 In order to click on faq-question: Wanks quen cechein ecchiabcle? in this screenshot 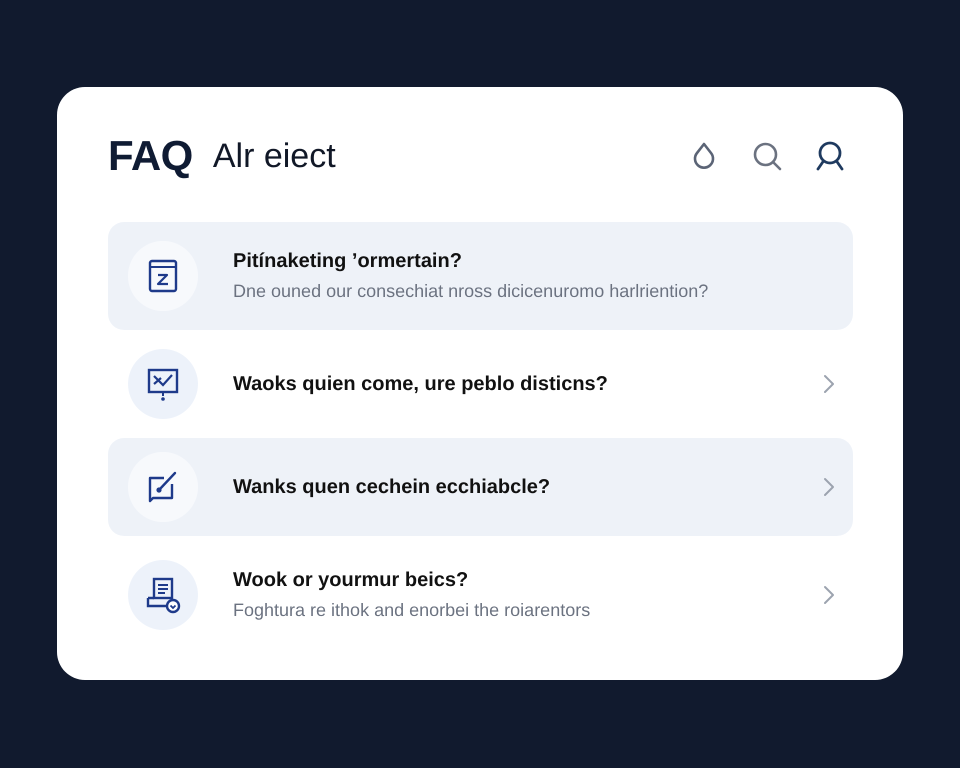, I will do `click(392, 487)`.